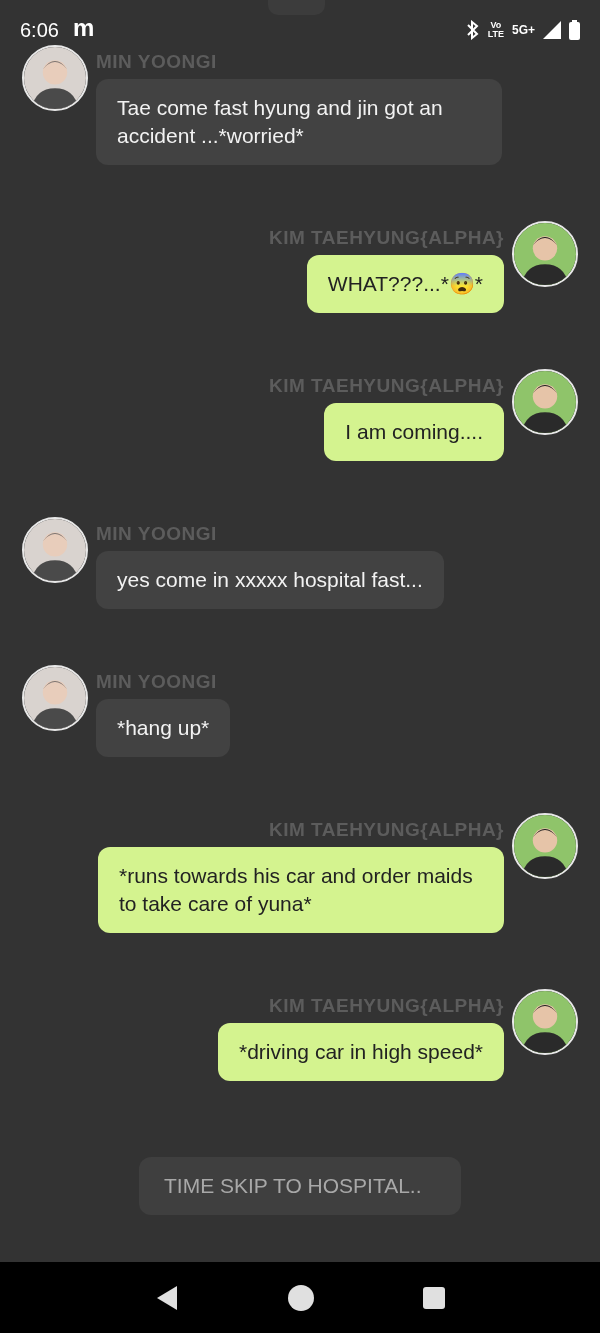  What do you see at coordinates (495, 34) in the screenshot?
I see `volte-label: LTE` at bounding box center [495, 34].